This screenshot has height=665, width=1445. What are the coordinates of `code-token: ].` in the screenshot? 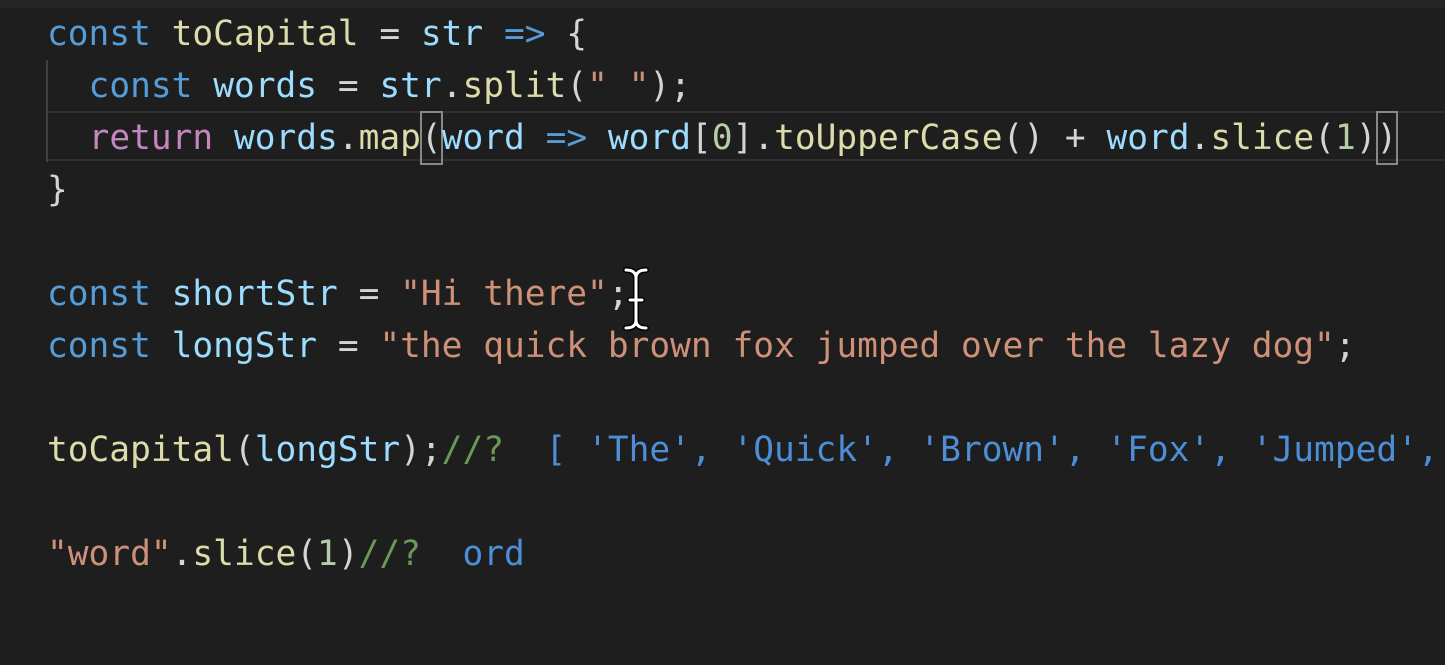 It's located at (753, 138).